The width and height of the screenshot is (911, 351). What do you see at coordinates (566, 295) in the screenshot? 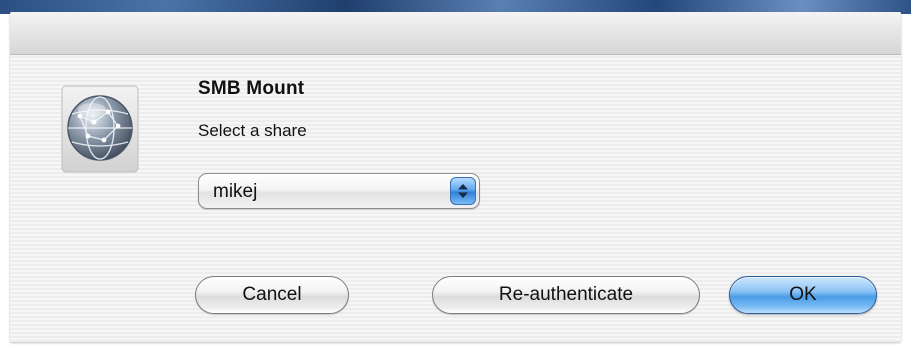
I see `re-authenticate-button: Re-authenticate` at bounding box center [566, 295].